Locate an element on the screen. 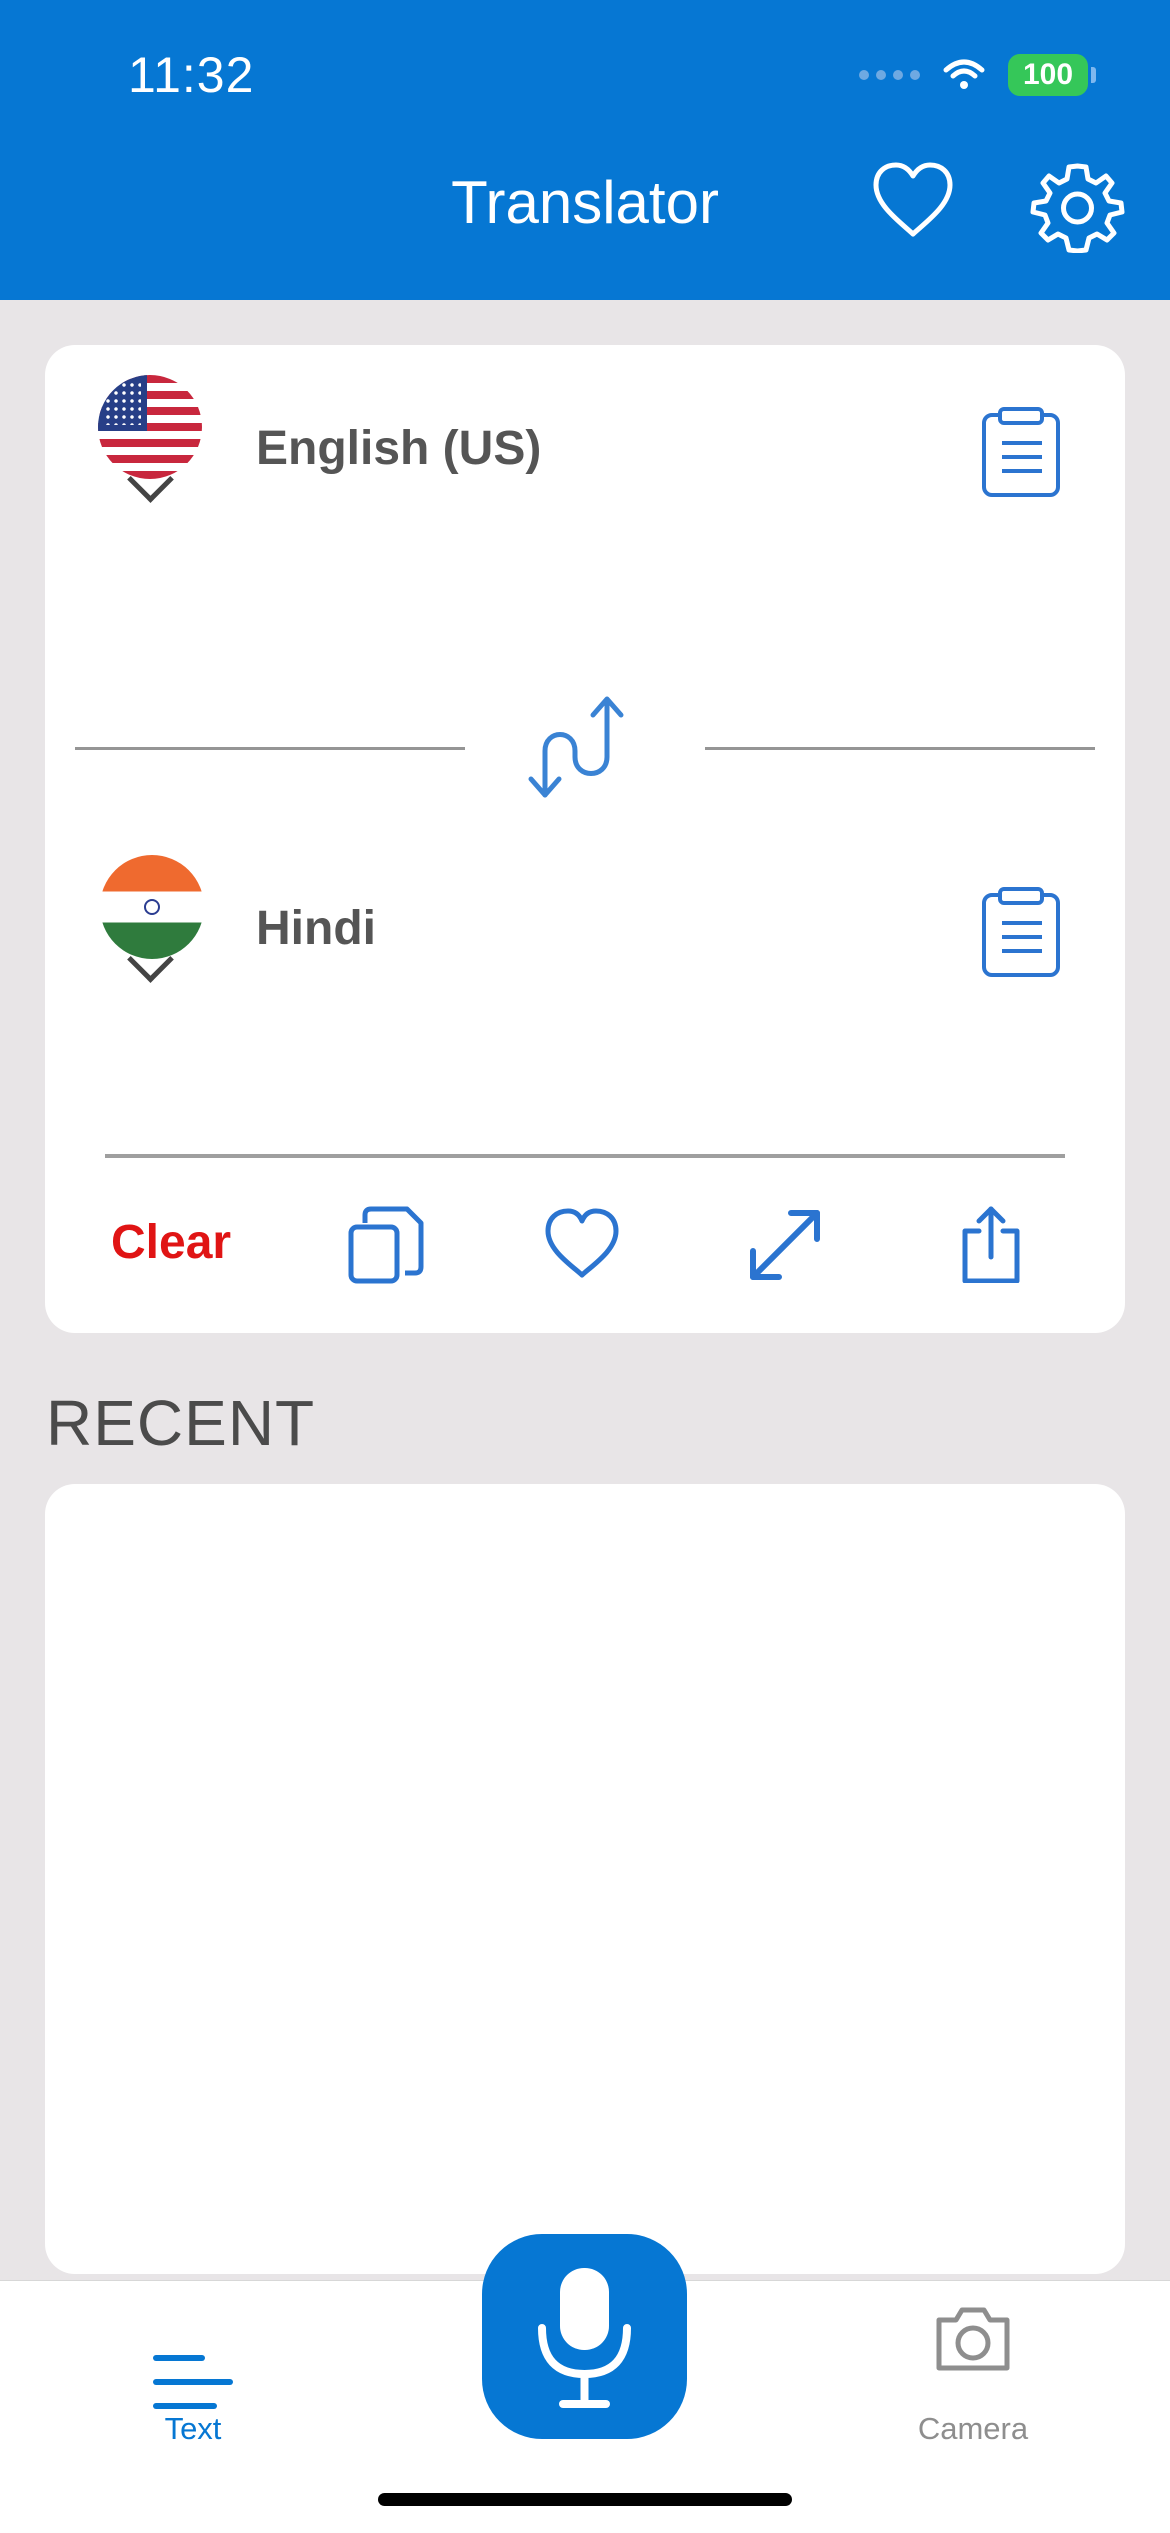  signal-icon is located at coordinates (889, 75).